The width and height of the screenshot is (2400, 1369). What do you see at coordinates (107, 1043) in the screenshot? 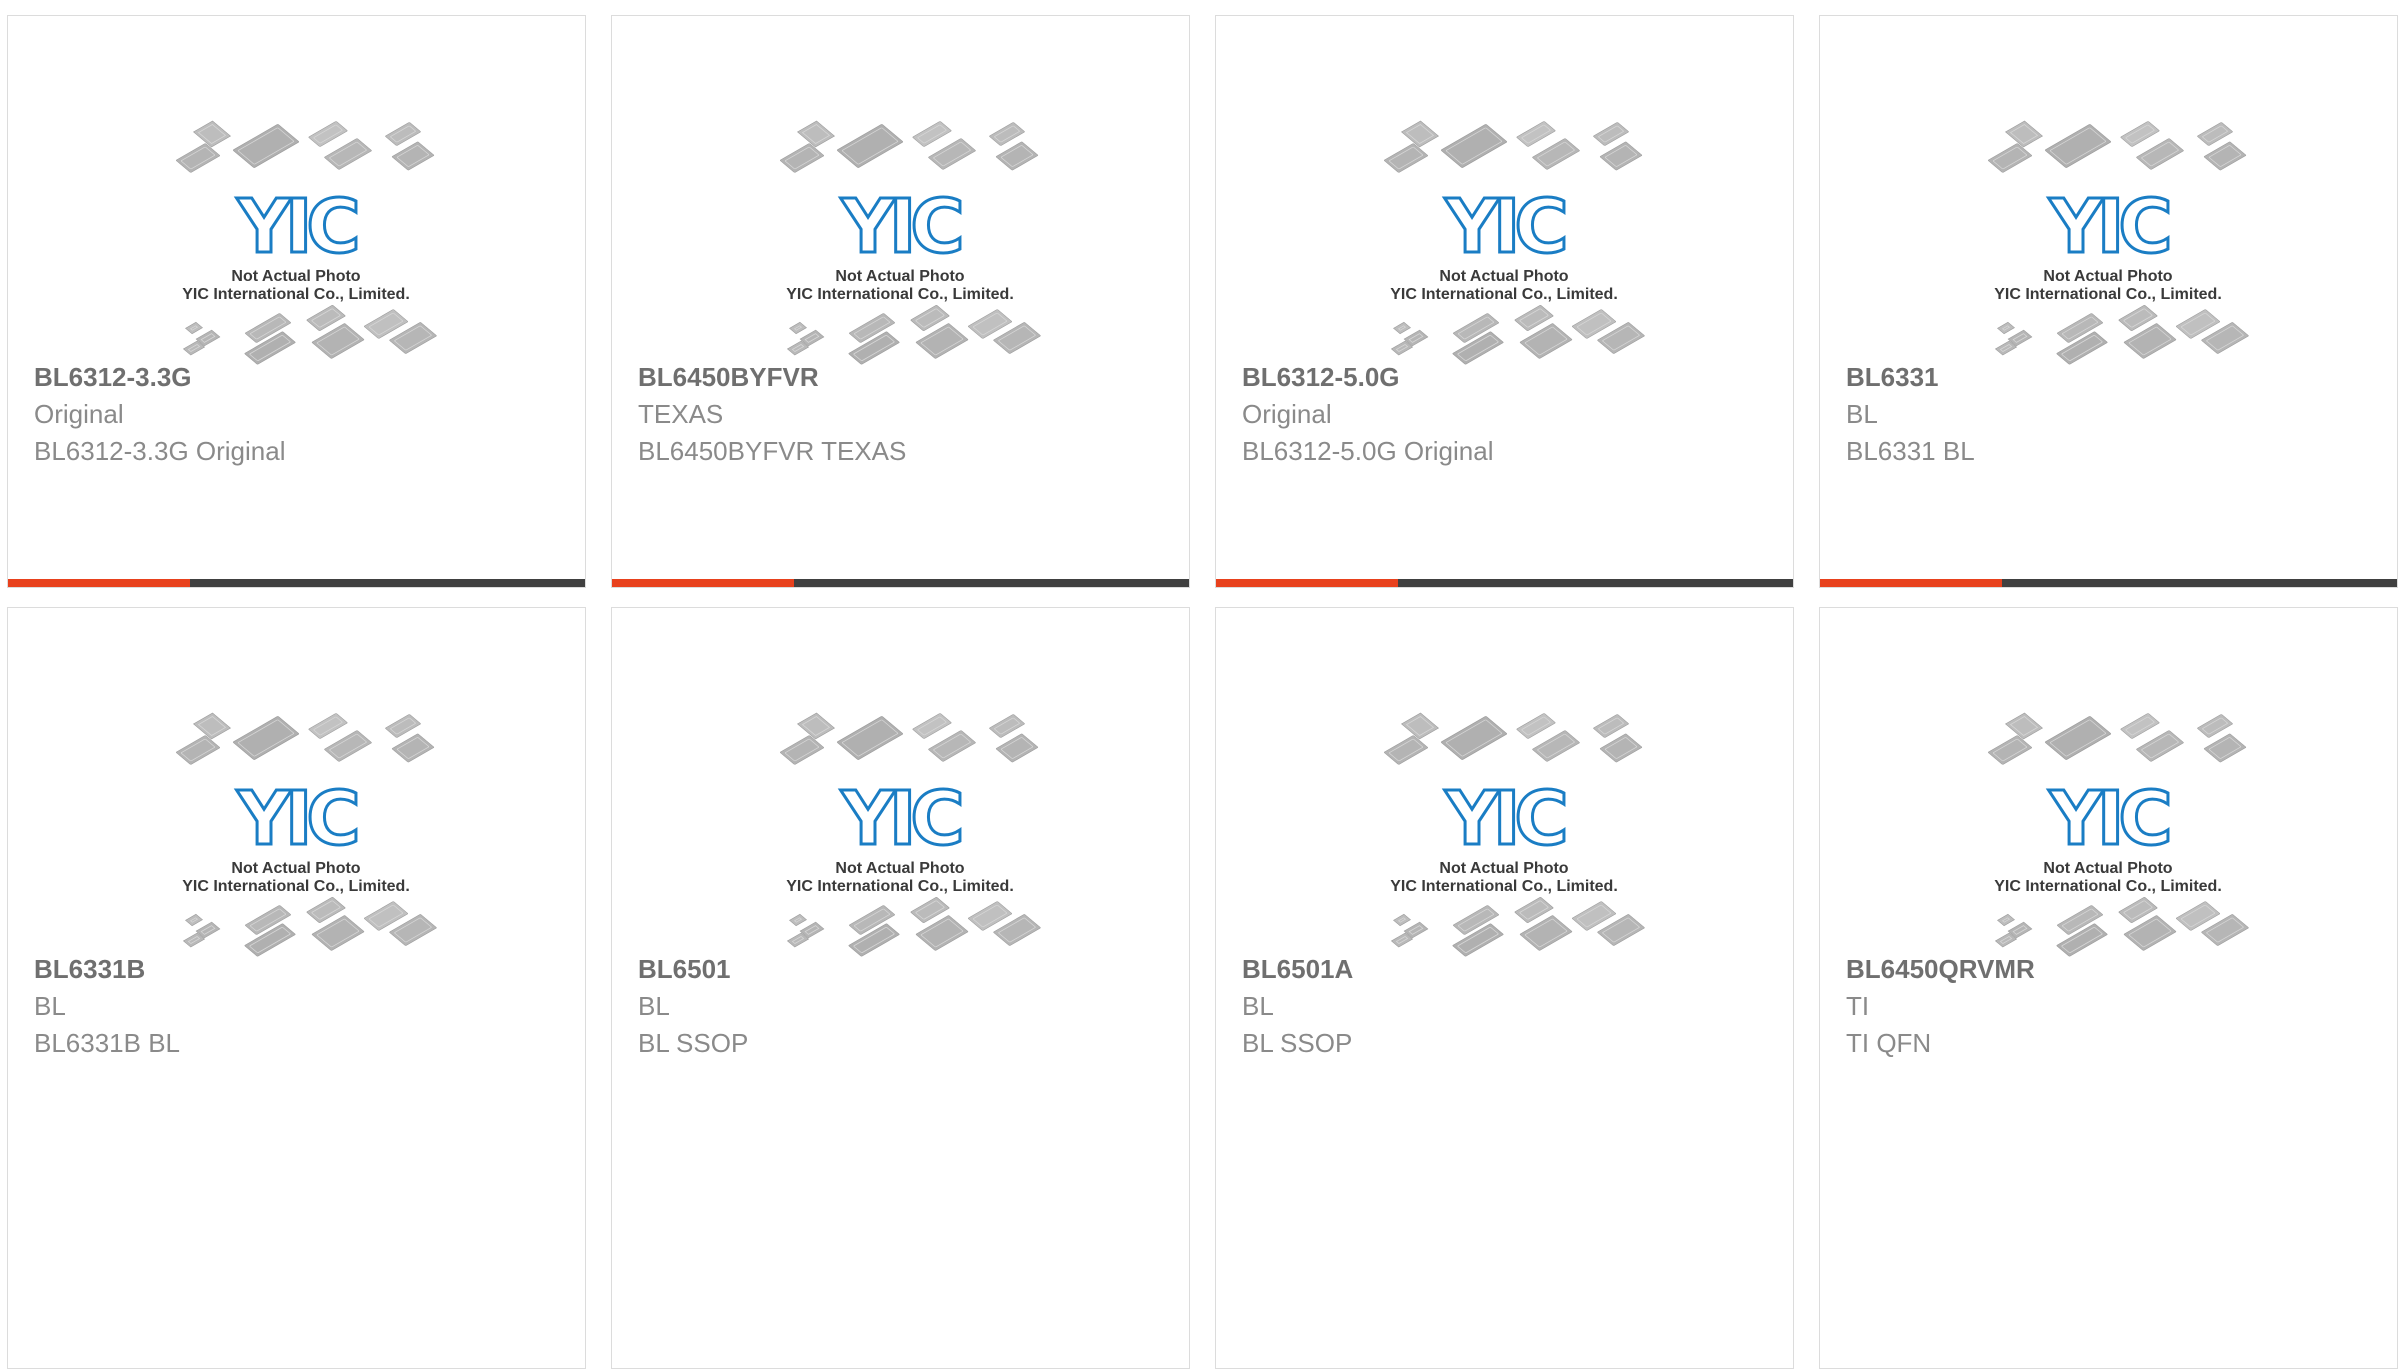
I see `product-description: BL6331B BL` at bounding box center [107, 1043].